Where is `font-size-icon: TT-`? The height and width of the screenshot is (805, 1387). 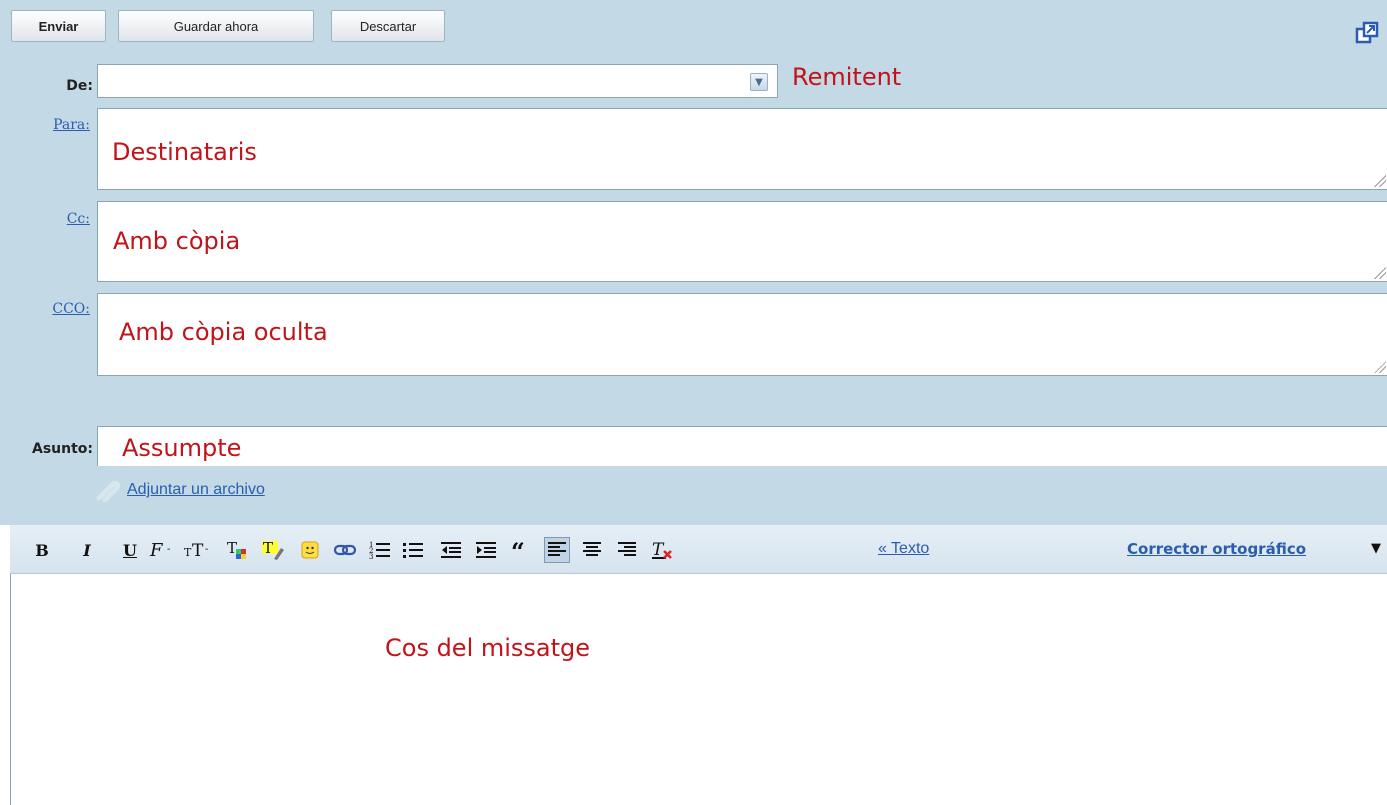 font-size-icon: TT- is located at coordinates (198, 550).